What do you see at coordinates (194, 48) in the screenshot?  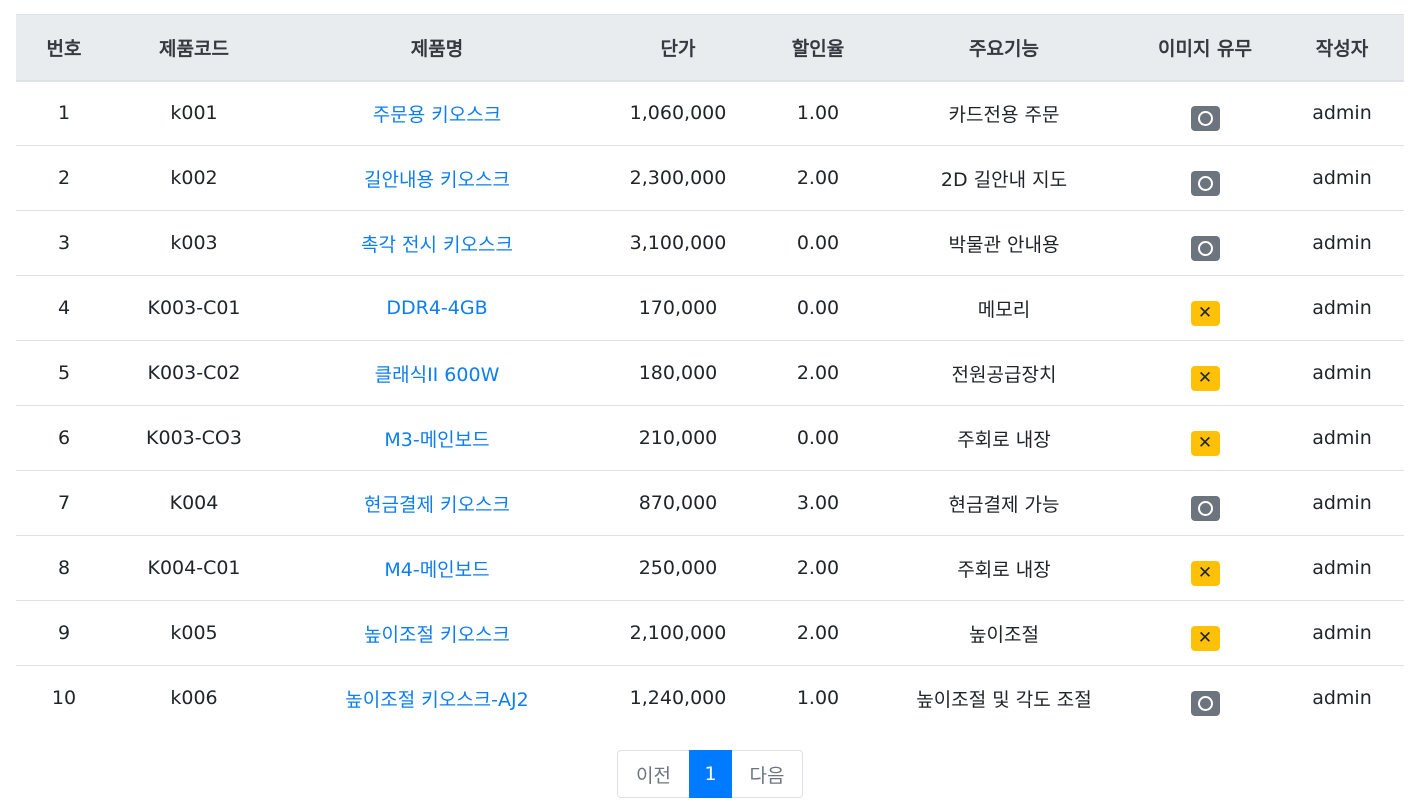 I see `header-product-code: 제품코드` at bounding box center [194, 48].